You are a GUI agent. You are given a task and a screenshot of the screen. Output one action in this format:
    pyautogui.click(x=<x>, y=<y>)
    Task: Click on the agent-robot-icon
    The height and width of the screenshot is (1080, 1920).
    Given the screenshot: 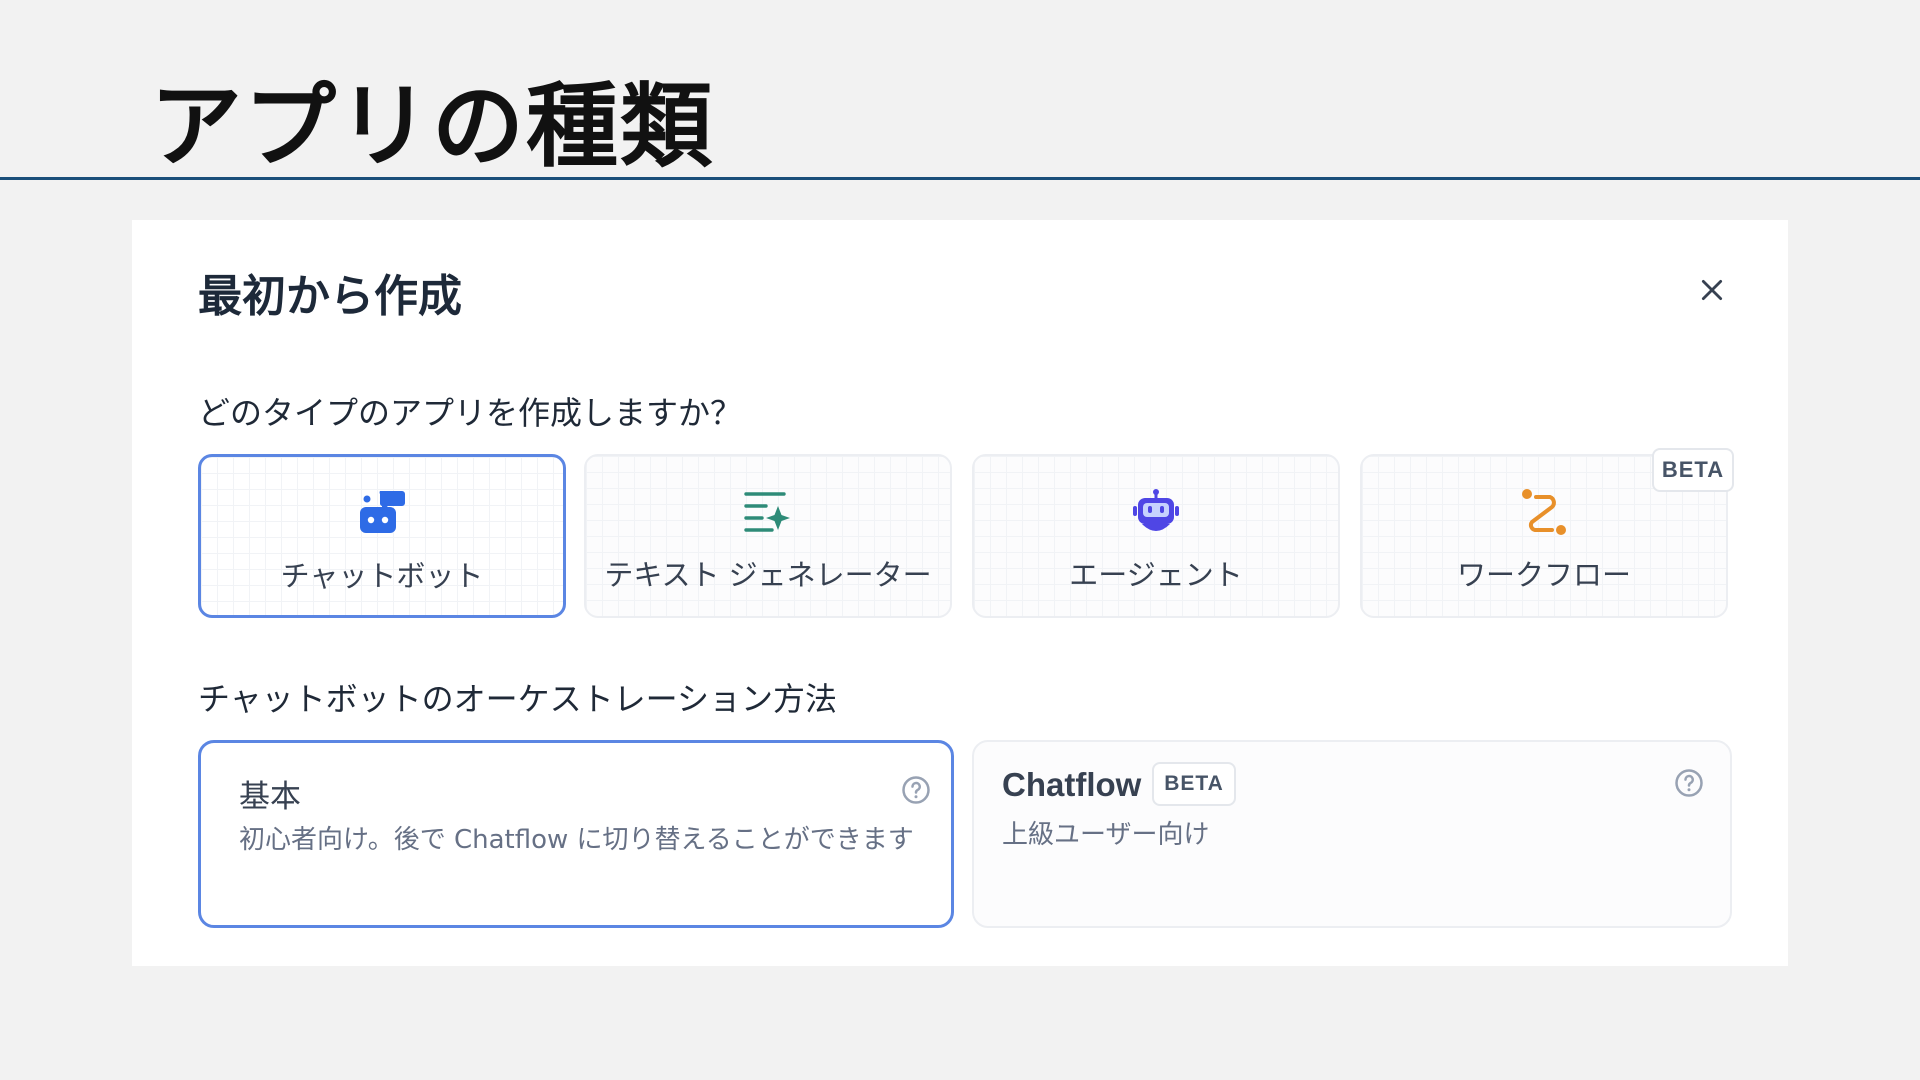 What is the action you would take?
    pyautogui.click(x=1156, y=510)
    